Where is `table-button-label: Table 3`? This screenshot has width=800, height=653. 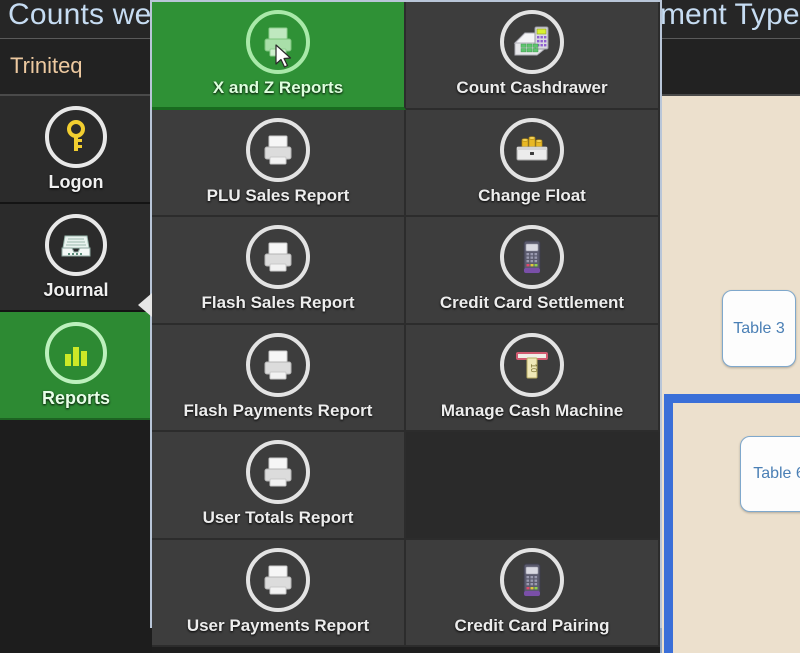
table-button-label: Table 3 is located at coordinates (759, 328).